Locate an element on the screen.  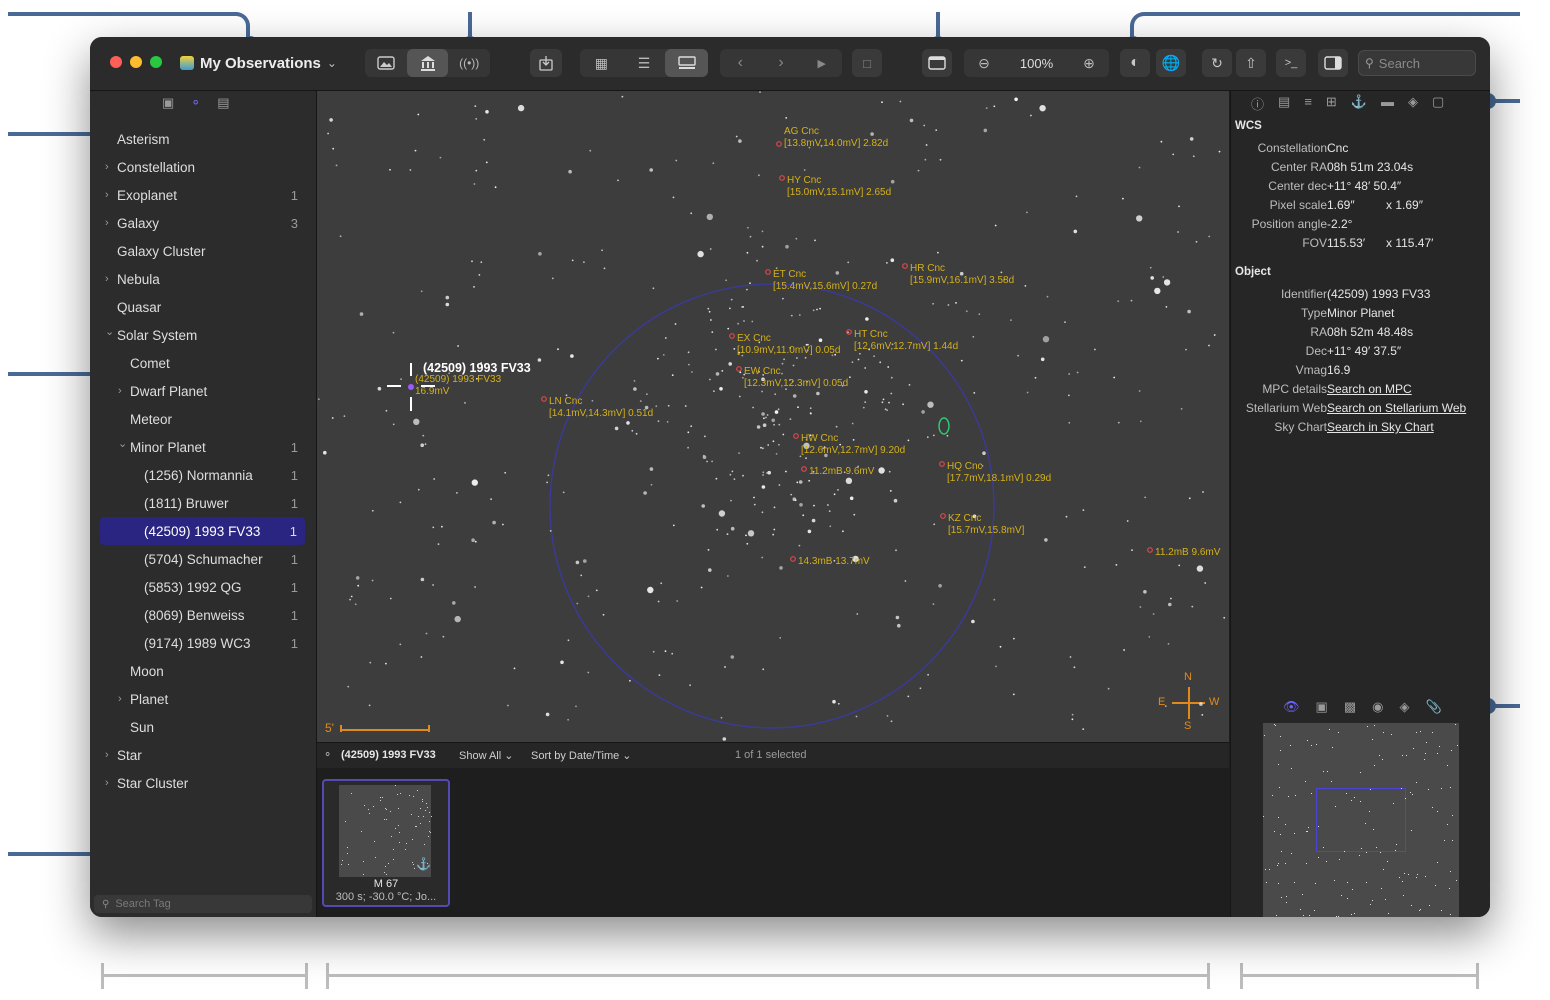
ruler-icon: ▬ is located at coordinates (1387, 103).